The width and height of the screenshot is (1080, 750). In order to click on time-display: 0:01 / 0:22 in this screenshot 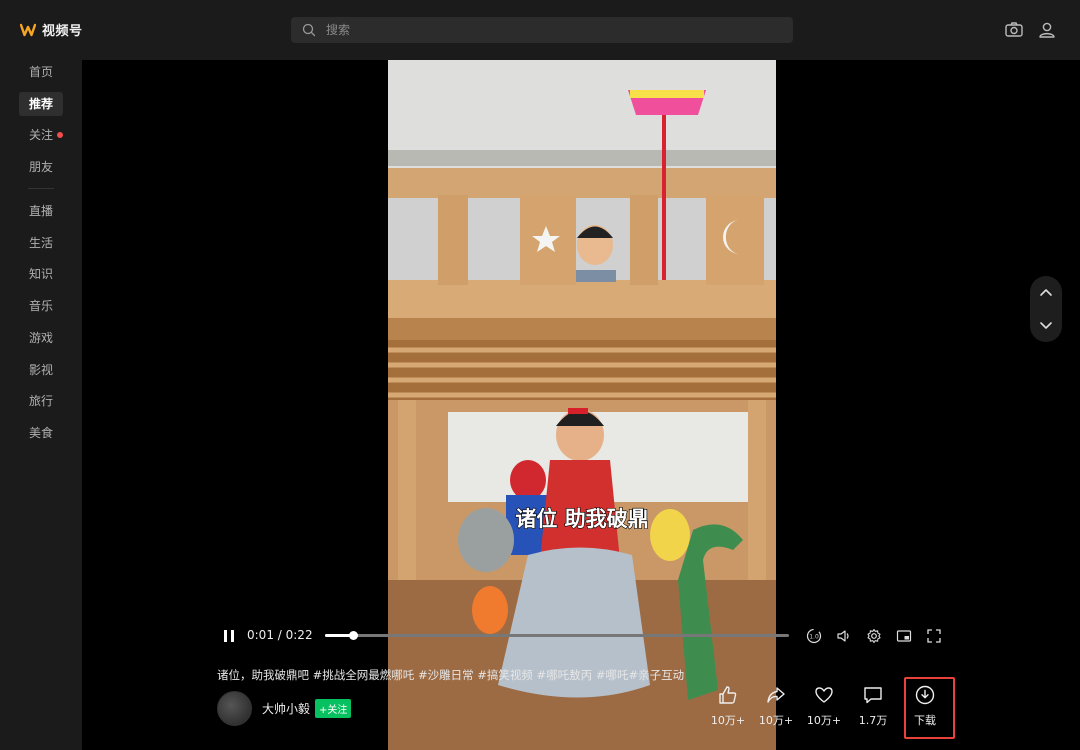, I will do `click(280, 635)`.